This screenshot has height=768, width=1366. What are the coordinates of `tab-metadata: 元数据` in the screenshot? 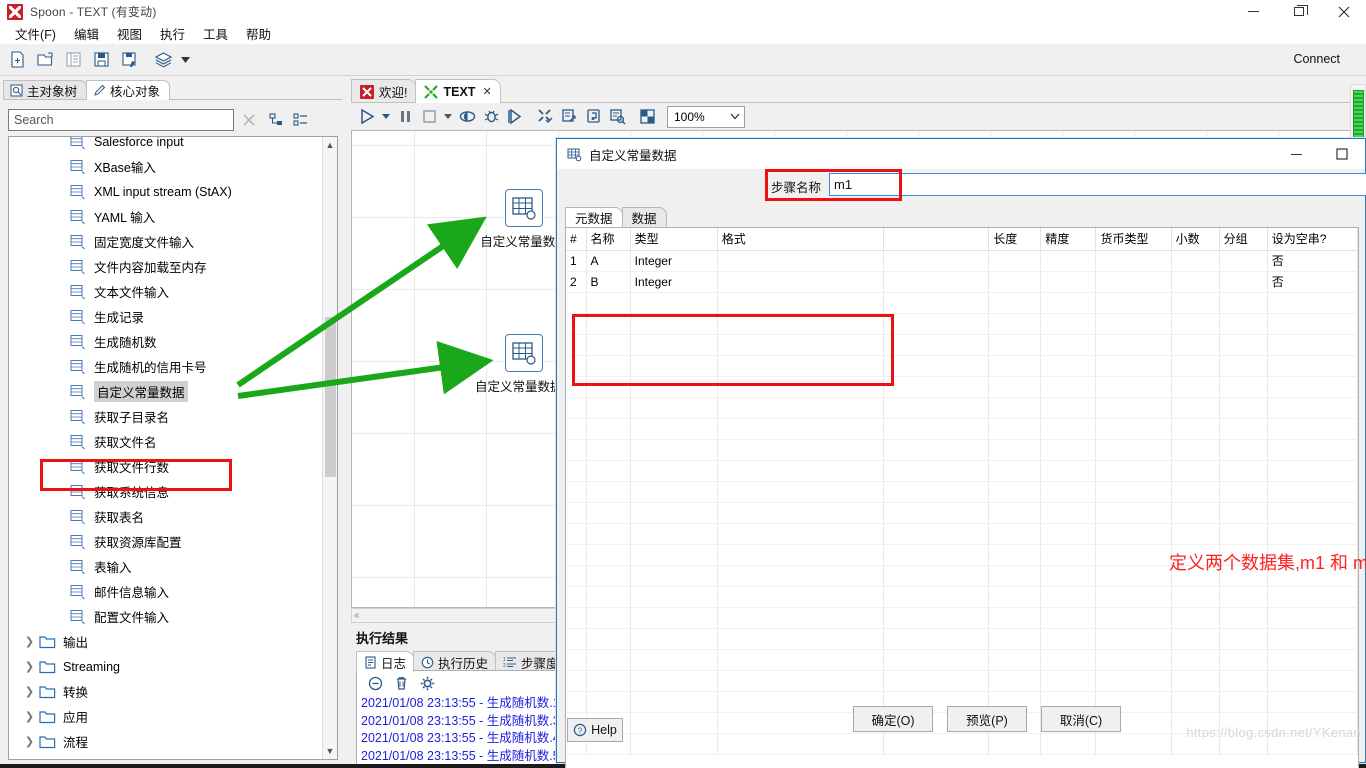 It's located at (594, 217).